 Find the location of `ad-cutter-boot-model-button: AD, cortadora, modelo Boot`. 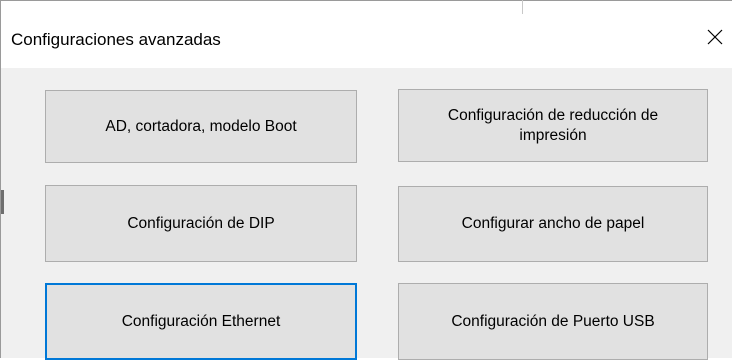

ad-cutter-boot-model-button: AD, cortadora, modelo Boot is located at coordinates (201, 126).